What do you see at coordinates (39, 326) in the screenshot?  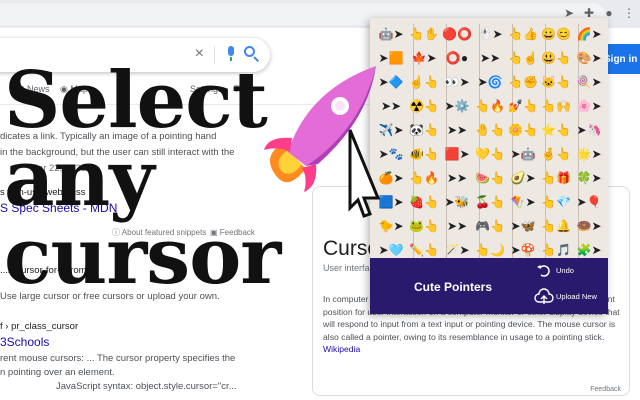 I see `result-url: f › pr_class_cursor` at bounding box center [39, 326].